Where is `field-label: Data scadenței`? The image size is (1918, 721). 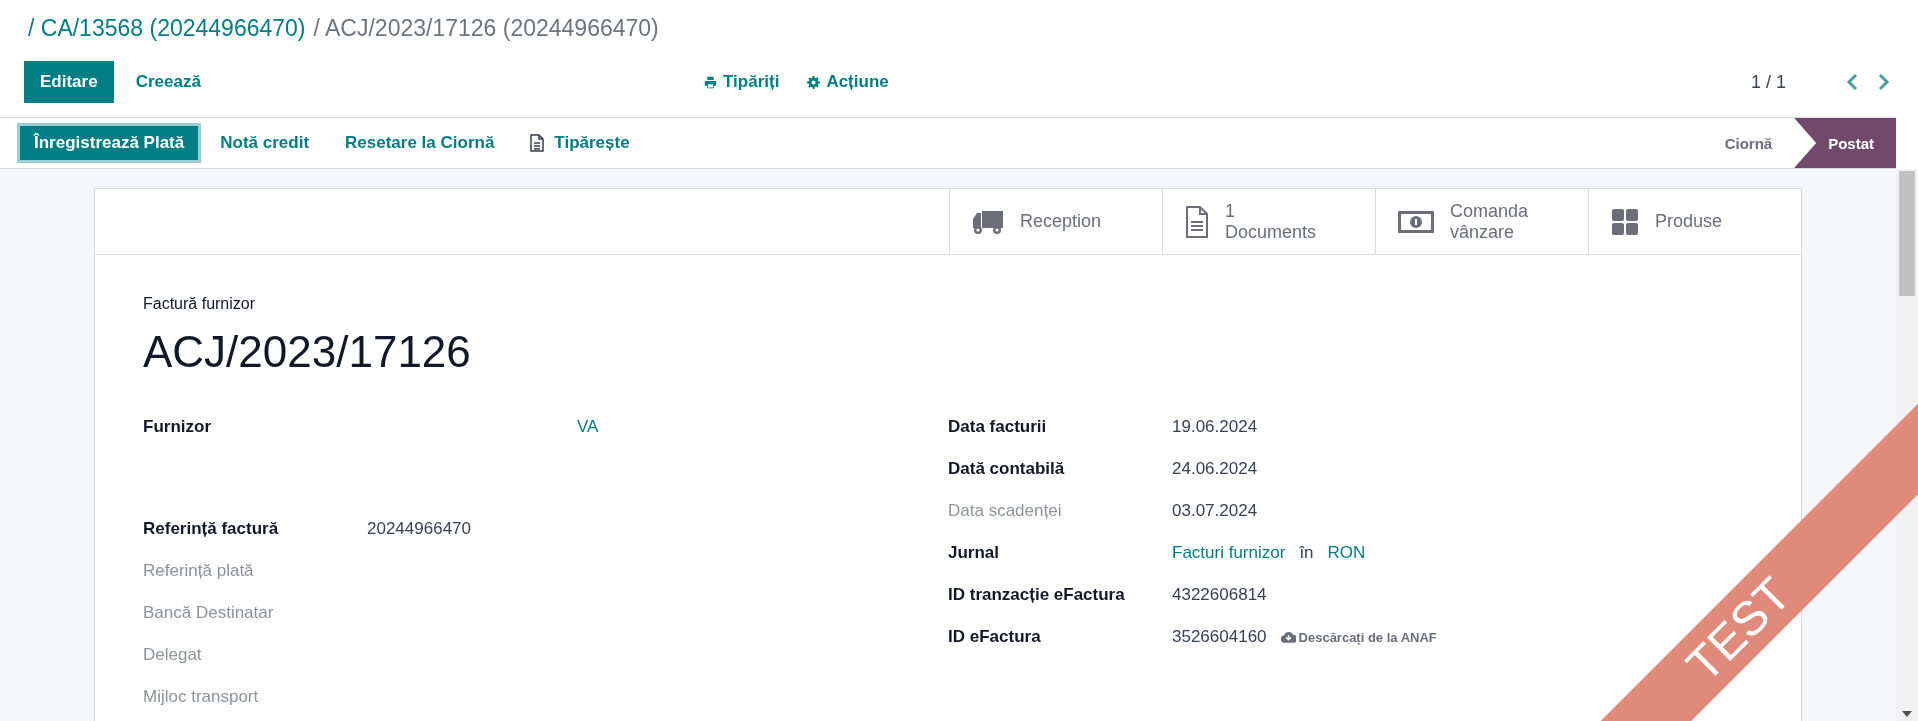 field-label: Data scadenței is located at coordinates (1005, 511).